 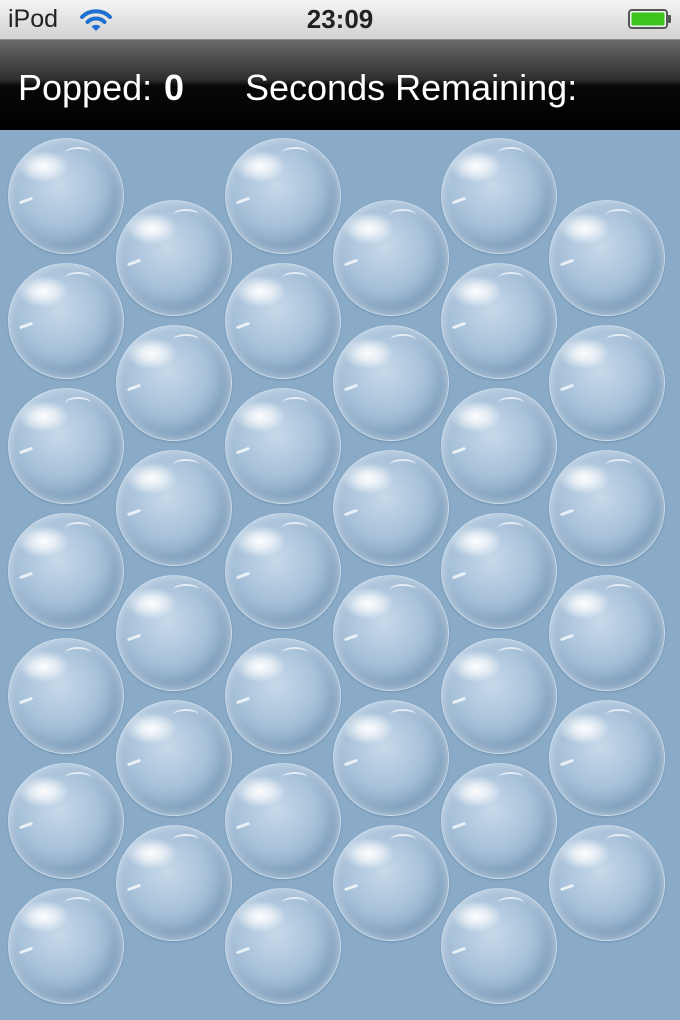 What do you see at coordinates (411, 87) in the screenshot?
I see `seconds-remaining-label: Seconds Remaining:` at bounding box center [411, 87].